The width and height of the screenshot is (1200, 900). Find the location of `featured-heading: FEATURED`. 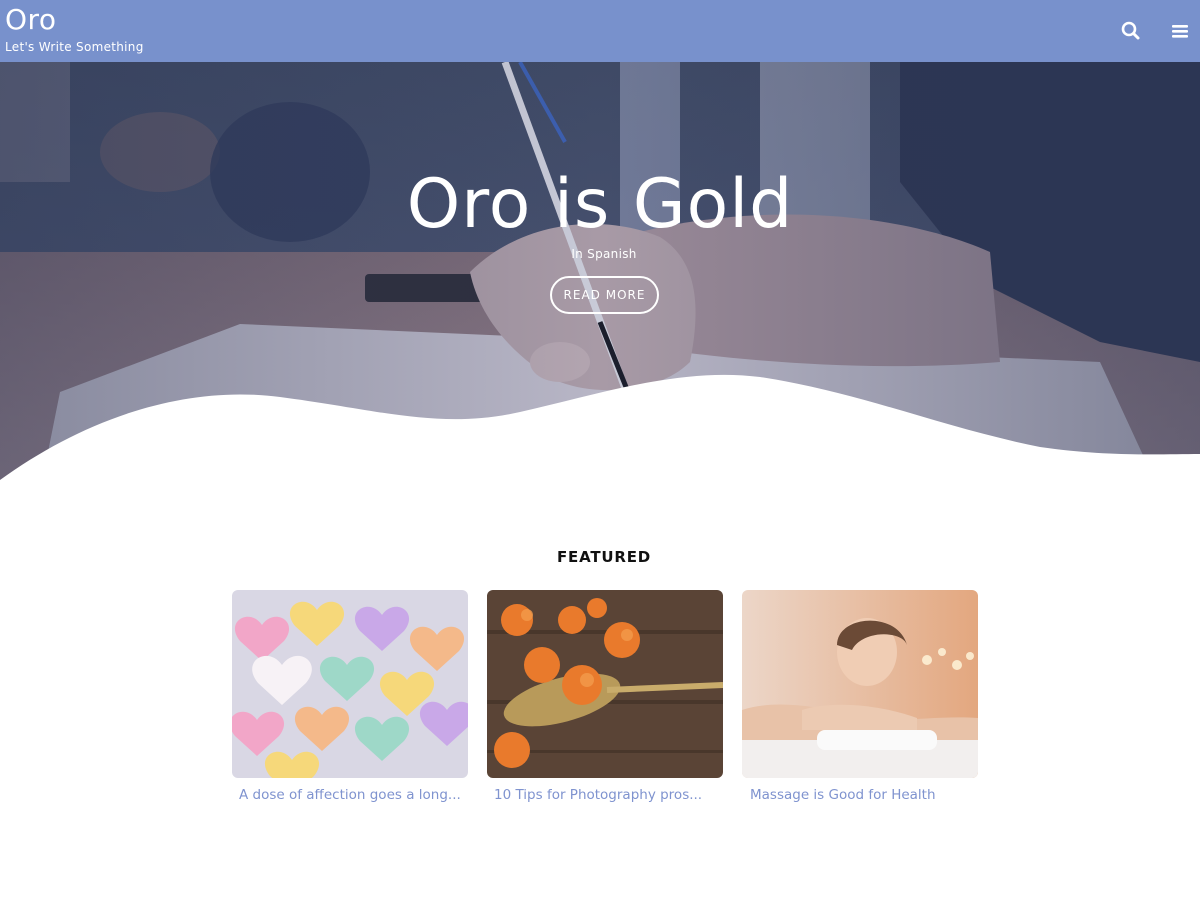

featured-heading: FEATURED is located at coordinates (604, 557).